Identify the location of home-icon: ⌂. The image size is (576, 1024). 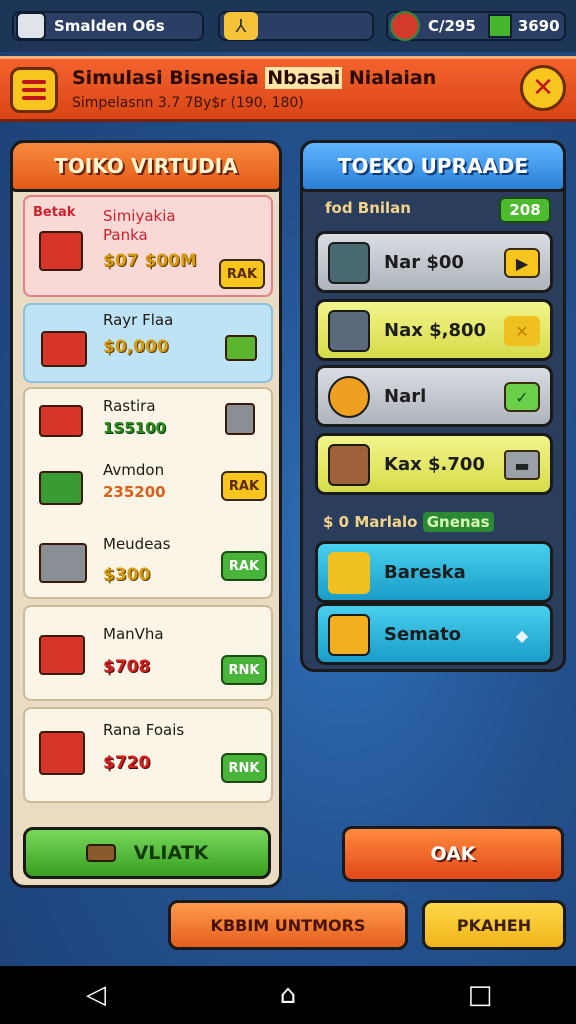
(288, 995).